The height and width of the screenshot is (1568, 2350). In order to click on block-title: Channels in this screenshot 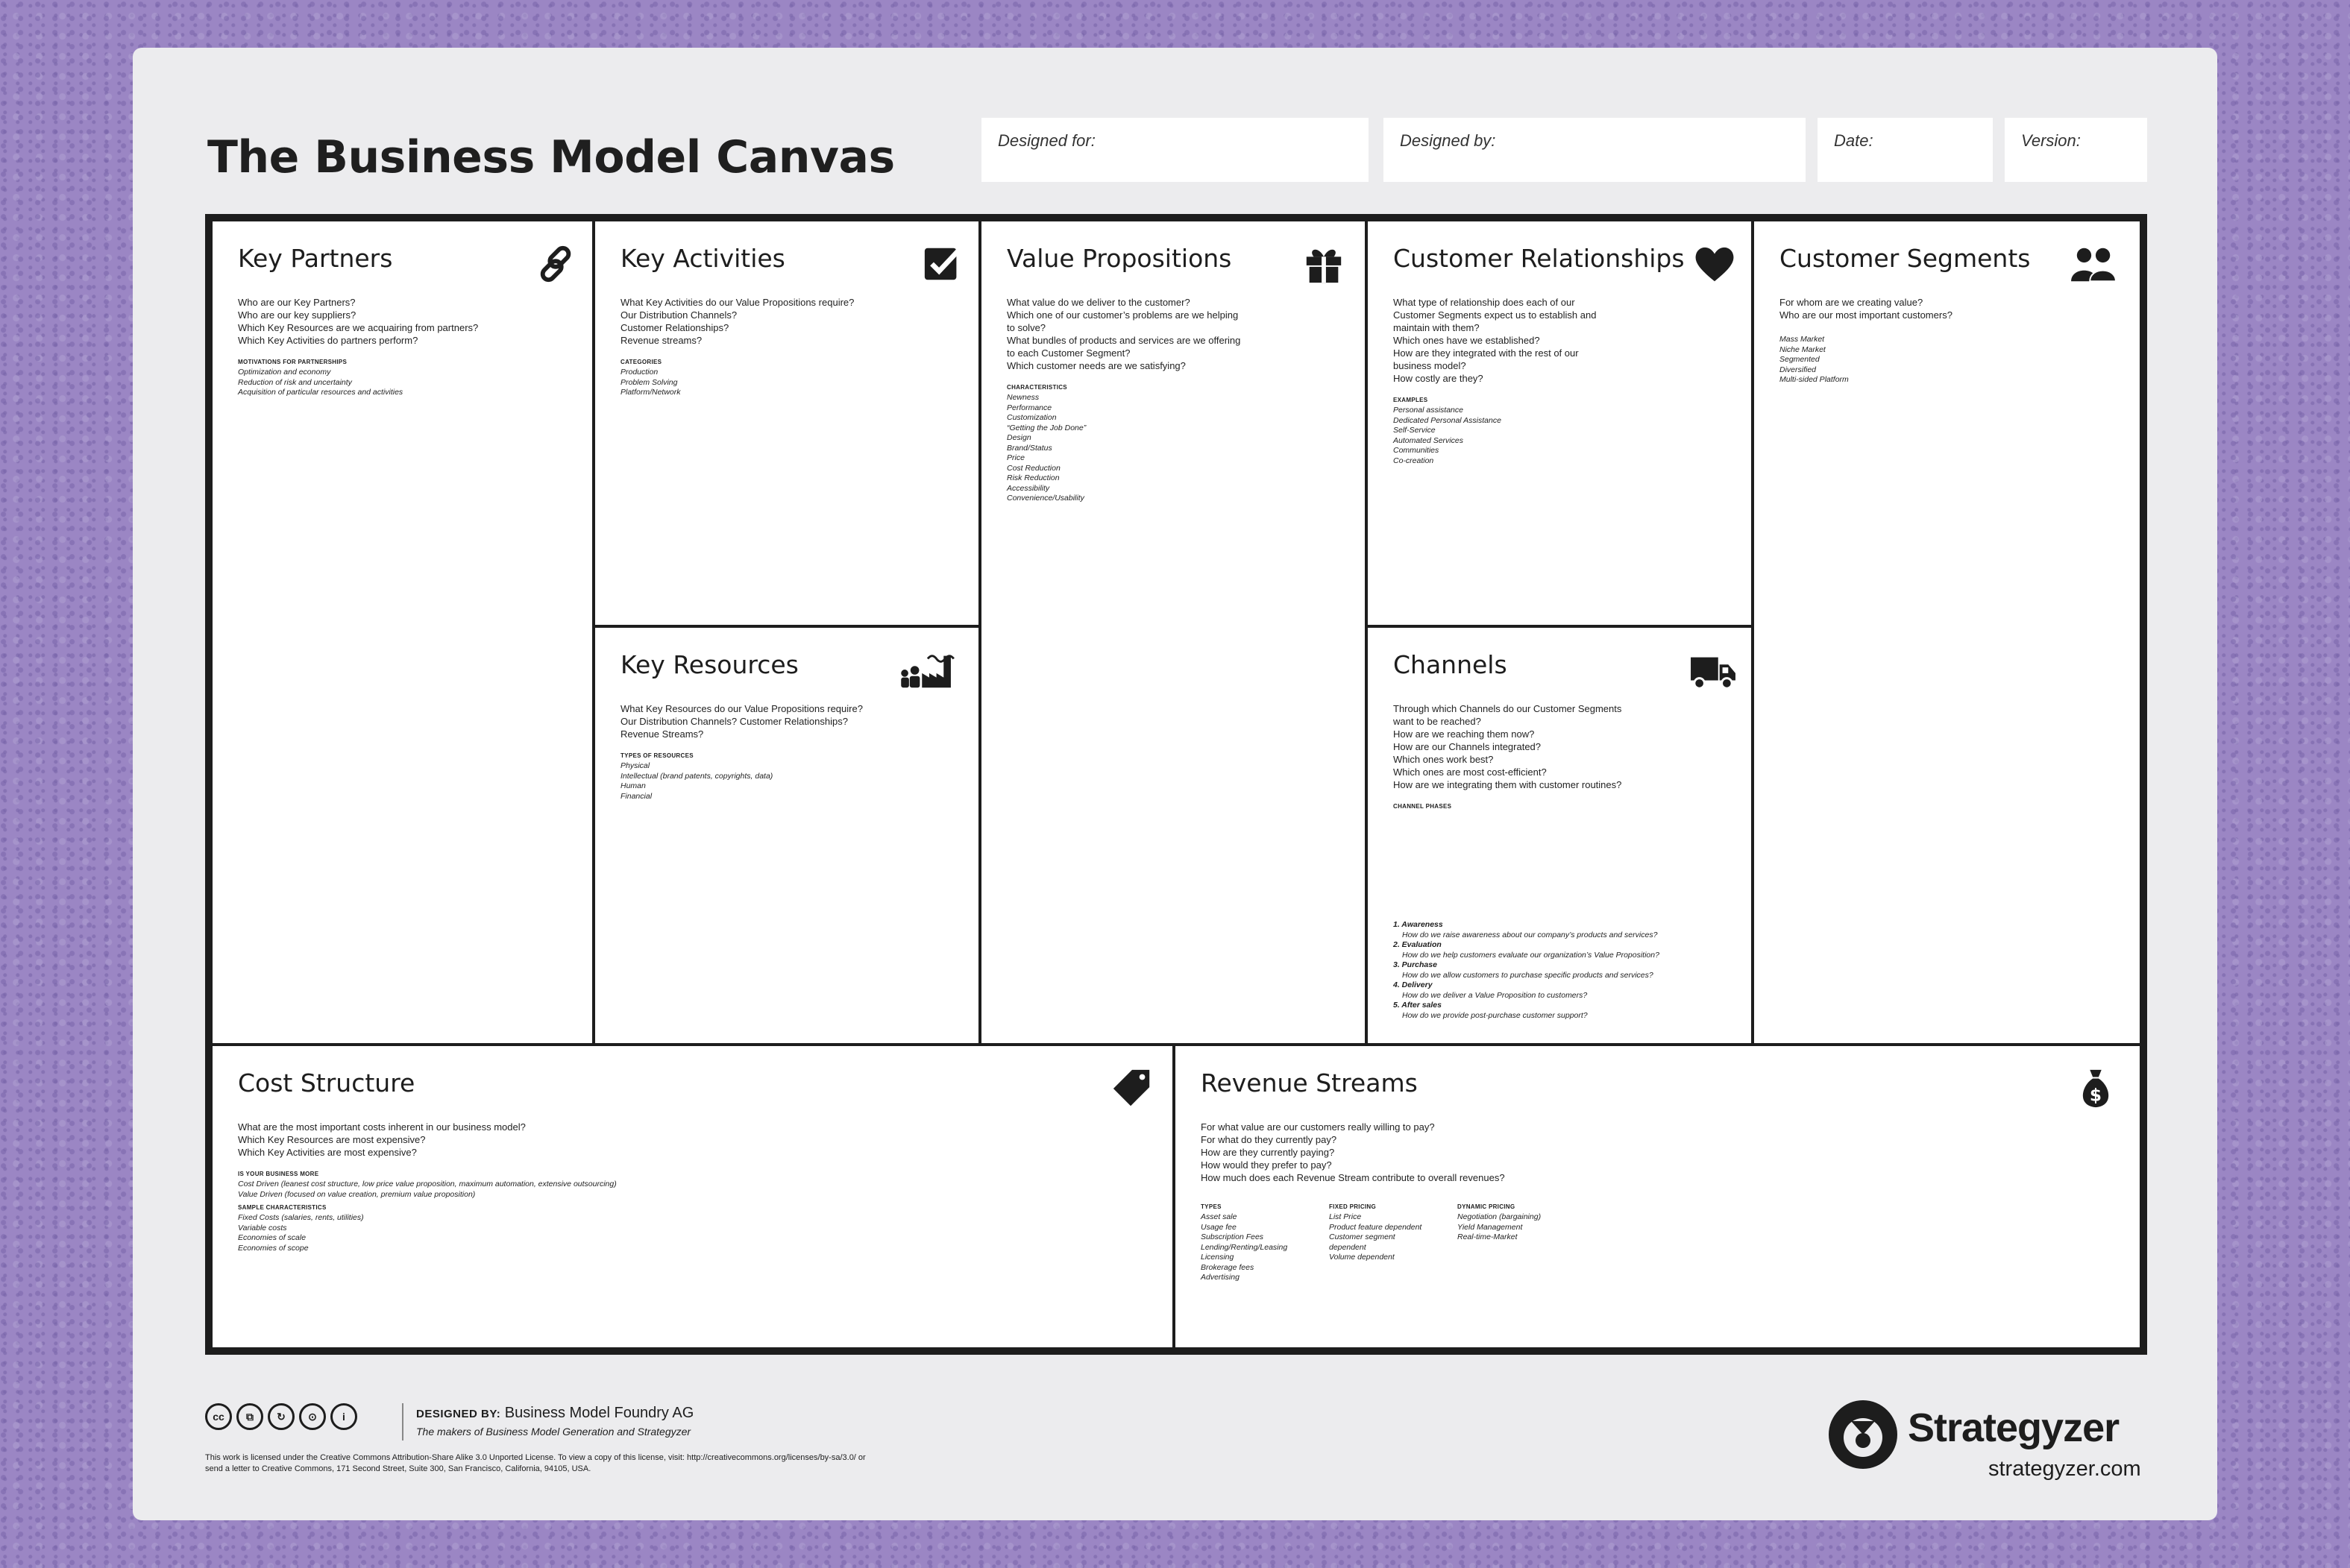, I will do `click(1450, 664)`.